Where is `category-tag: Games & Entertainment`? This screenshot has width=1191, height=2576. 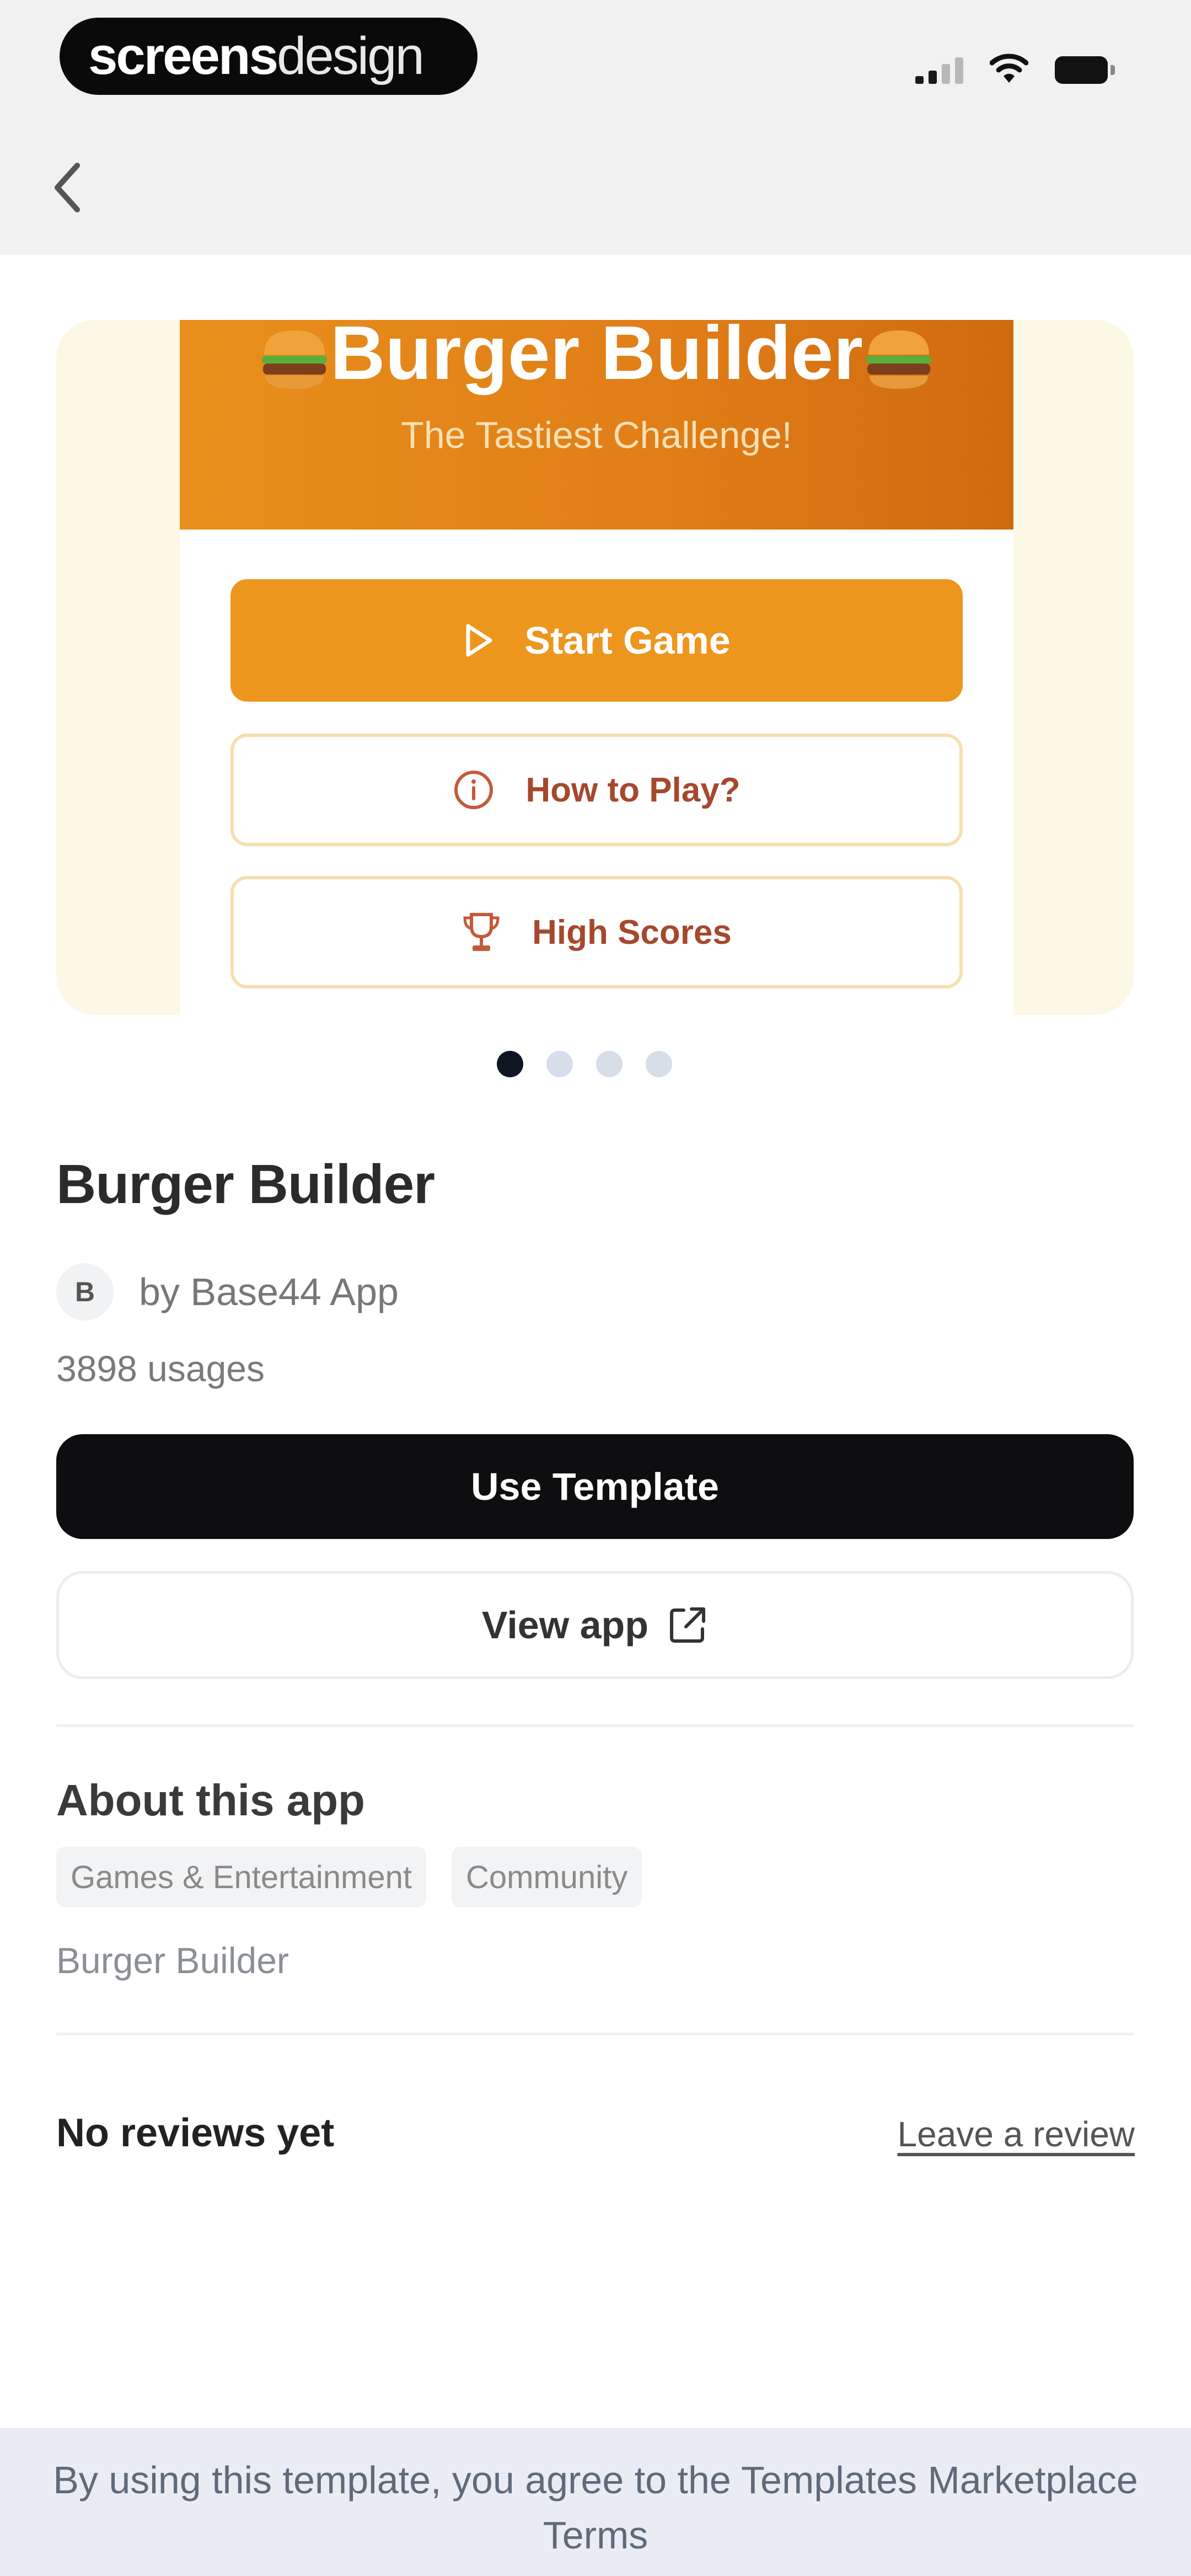
category-tag: Games & Entertainment is located at coordinates (241, 1877).